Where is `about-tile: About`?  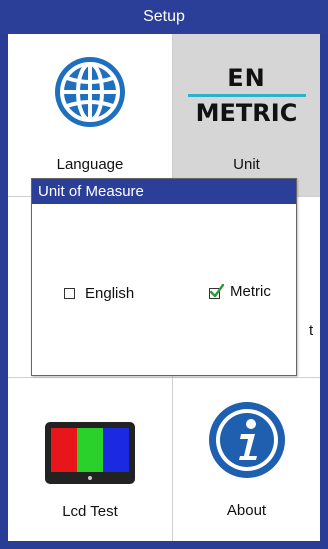
about-tile: About is located at coordinates (246, 459).